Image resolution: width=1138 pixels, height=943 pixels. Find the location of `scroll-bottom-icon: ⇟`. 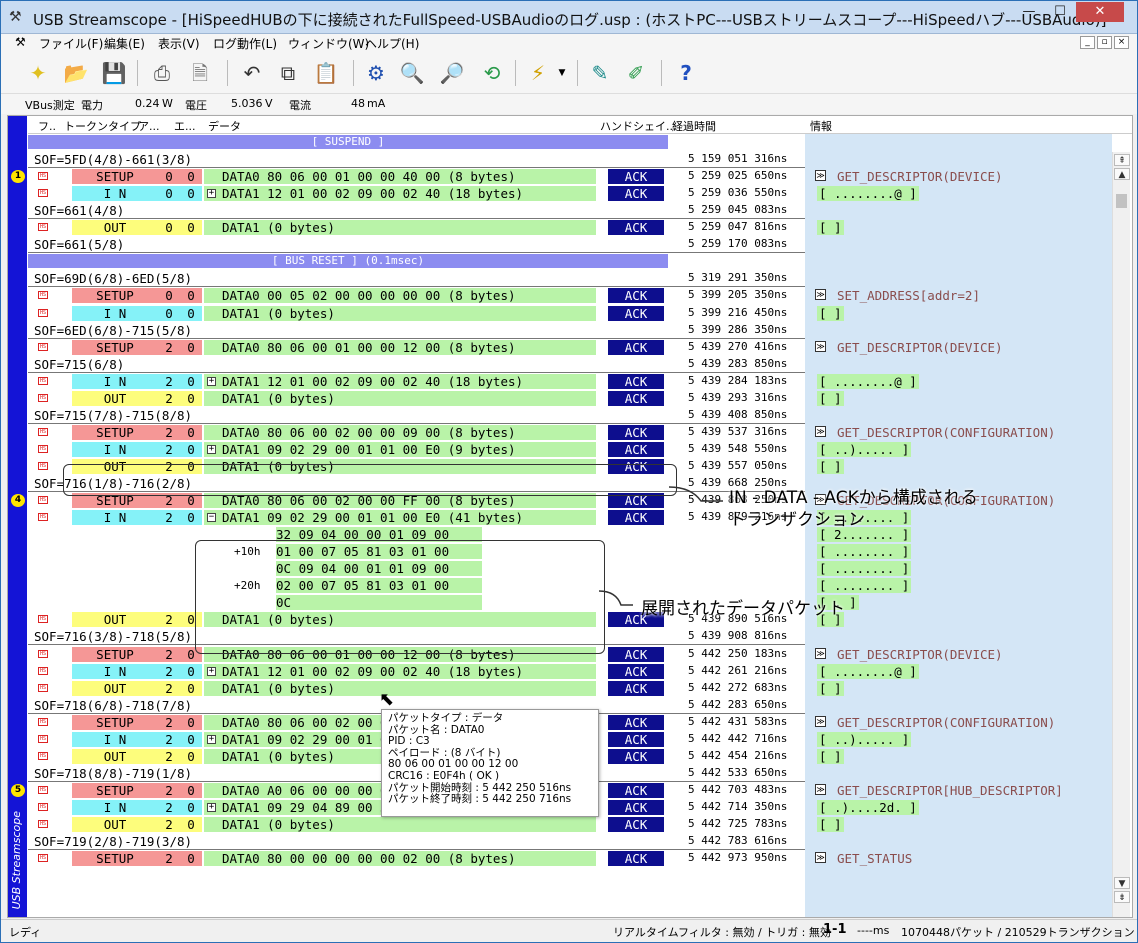

scroll-bottom-icon: ⇟ is located at coordinates (1122, 897).